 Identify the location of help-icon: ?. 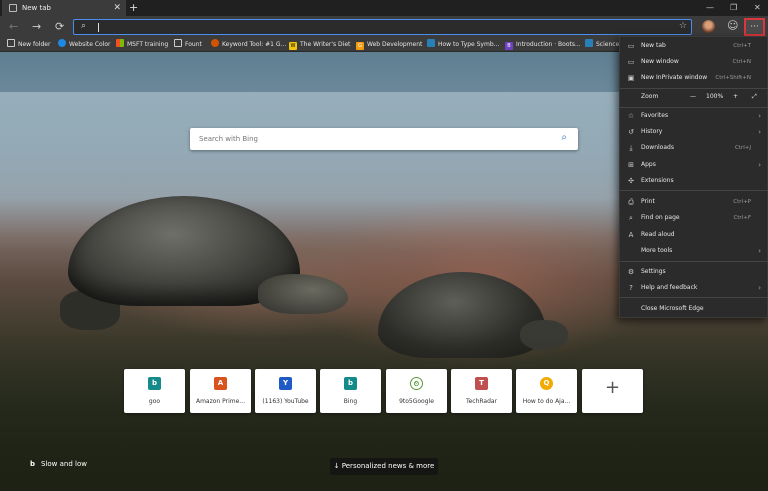
(631, 288).